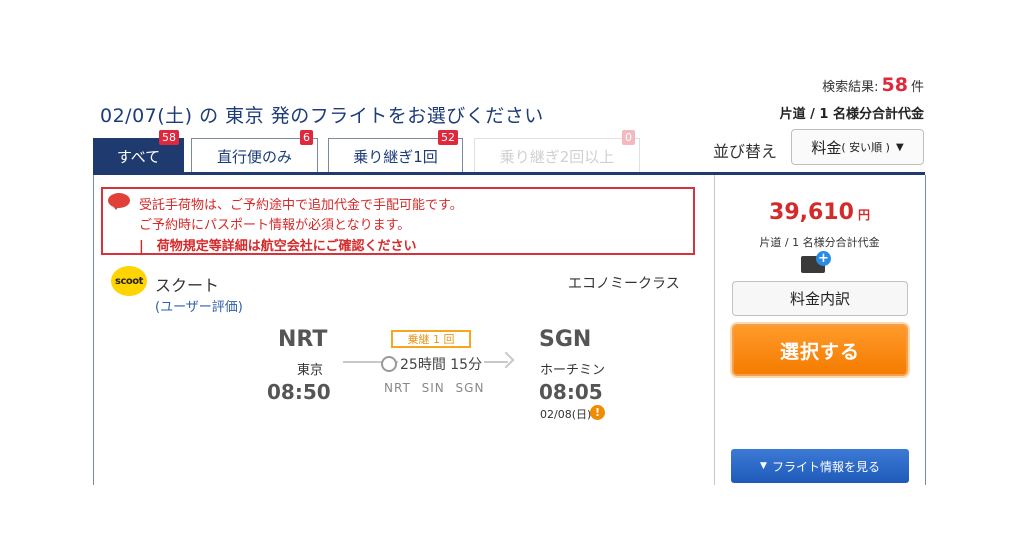 The image size is (1024, 538). I want to click on notice-link: | 荷物規定等詳細は航空会社にご確認ください, so click(278, 244).